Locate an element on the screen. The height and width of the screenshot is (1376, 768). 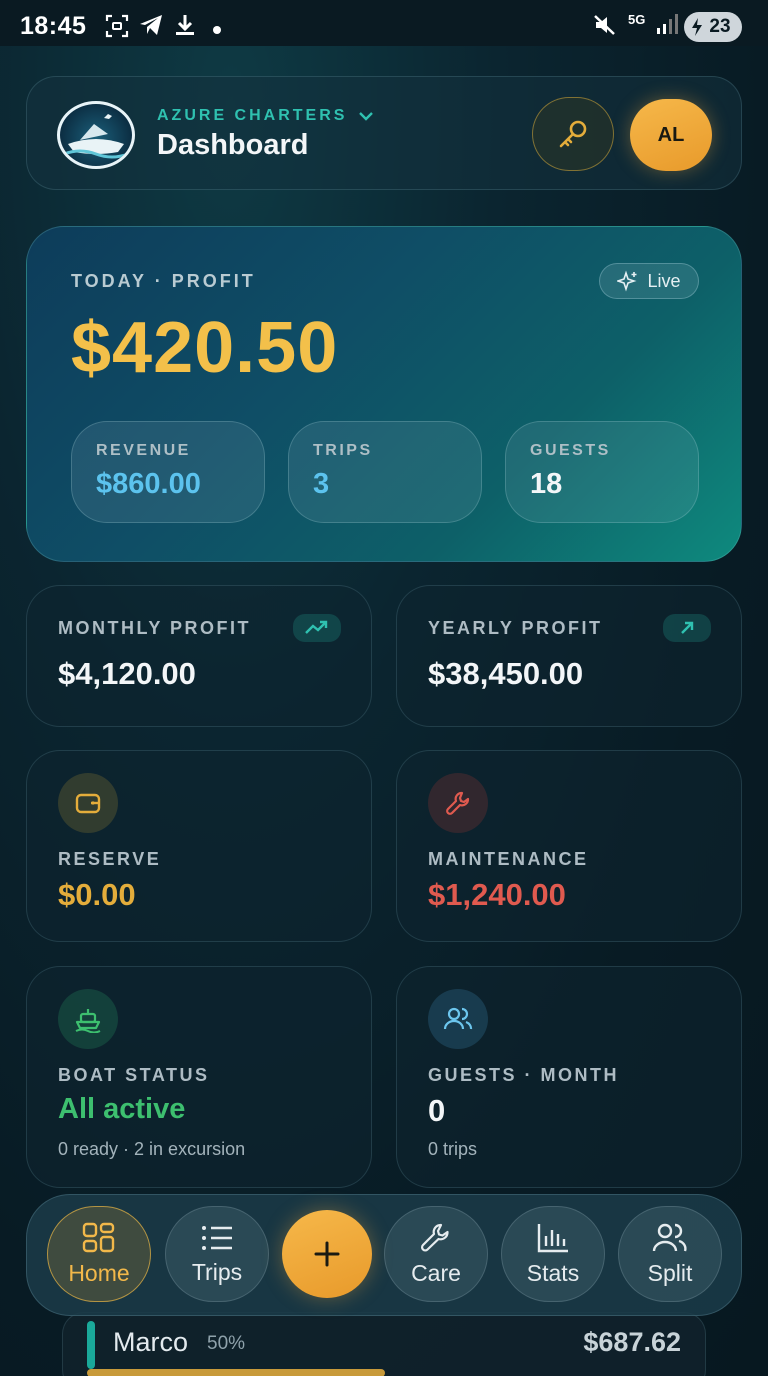
nav-home-label: Home is located at coordinates (99, 1272).